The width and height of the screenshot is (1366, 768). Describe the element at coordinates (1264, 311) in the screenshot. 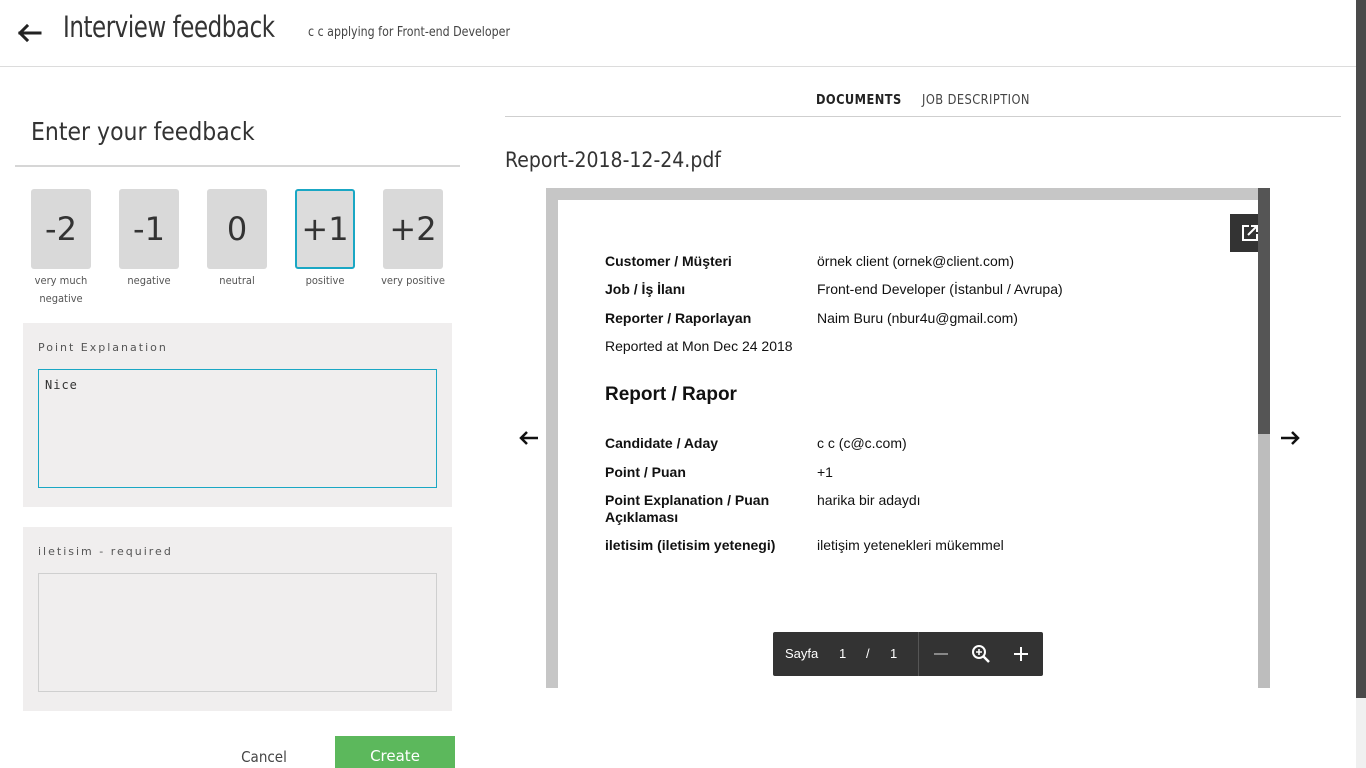

I see `pdf-scrollbar-thumb` at that location.